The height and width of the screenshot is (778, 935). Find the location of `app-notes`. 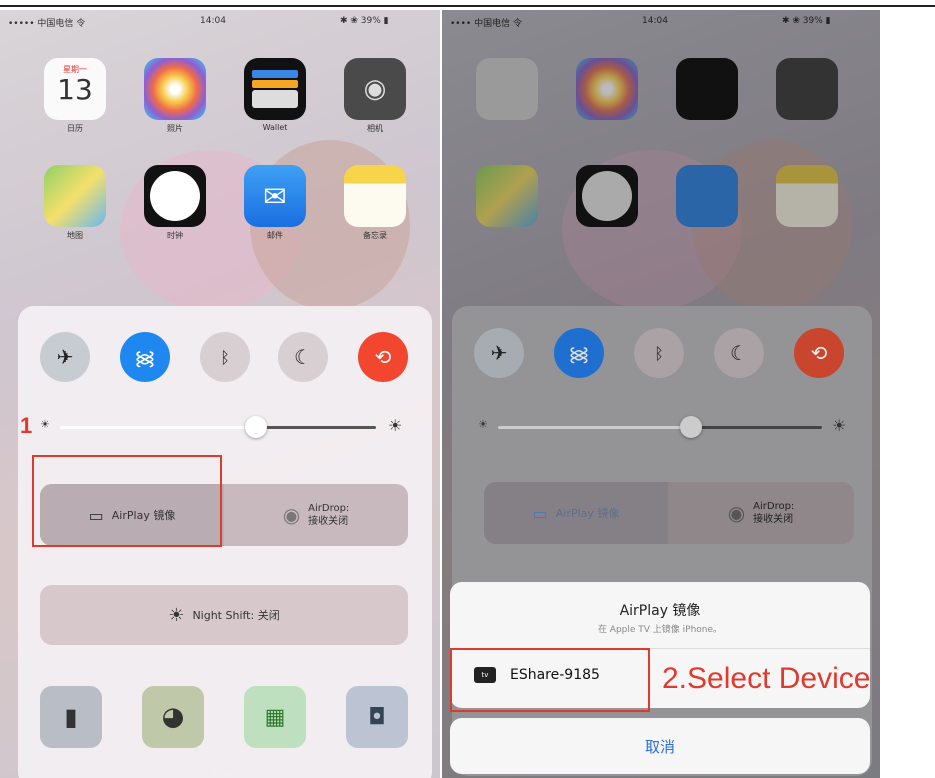

app-notes is located at coordinates (807, 196).